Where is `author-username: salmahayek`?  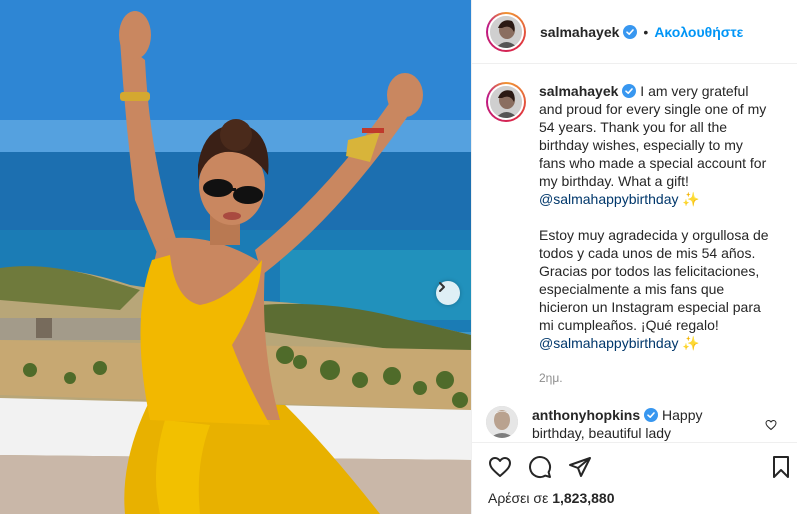 author-username: salmahayek is located at coordinates (579, 32).